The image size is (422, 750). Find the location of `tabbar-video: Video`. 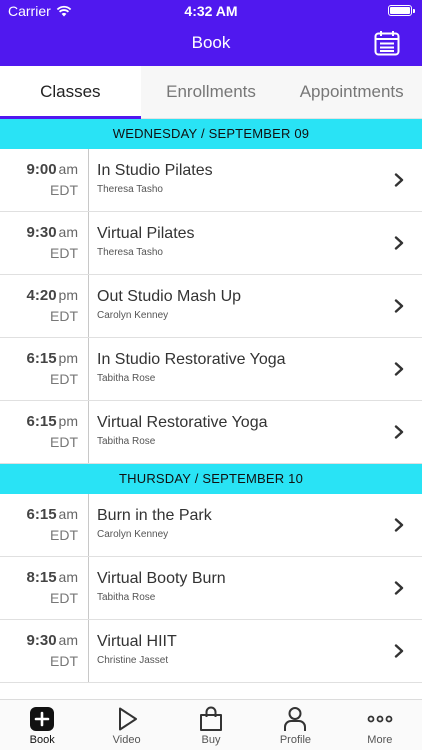

tabbar-video: Video is located at coordinates (126, 725).